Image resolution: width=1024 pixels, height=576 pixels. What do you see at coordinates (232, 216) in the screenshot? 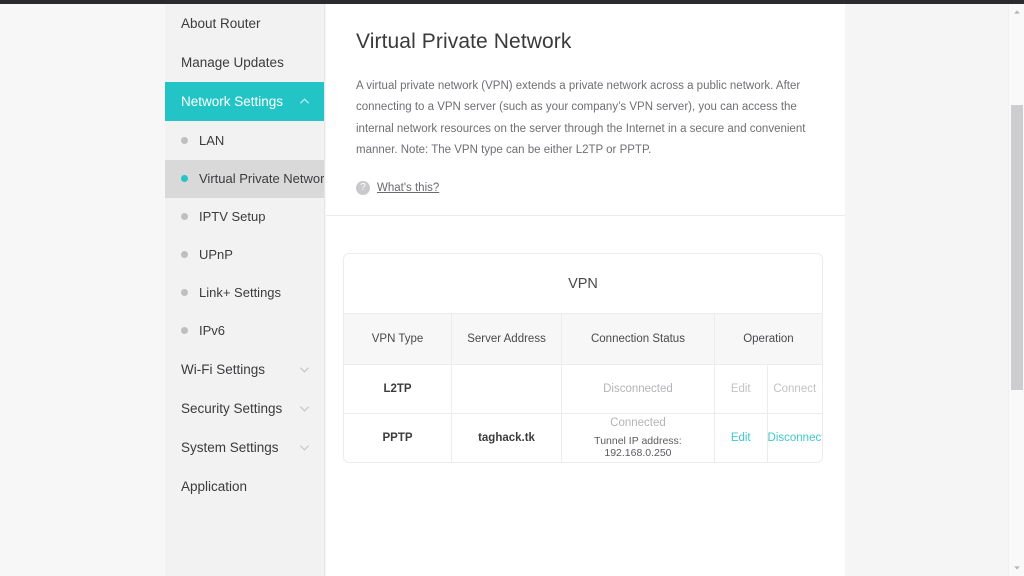
I see `sidebar-item-label: IPTV Setup` at bounding box center [232, 216].